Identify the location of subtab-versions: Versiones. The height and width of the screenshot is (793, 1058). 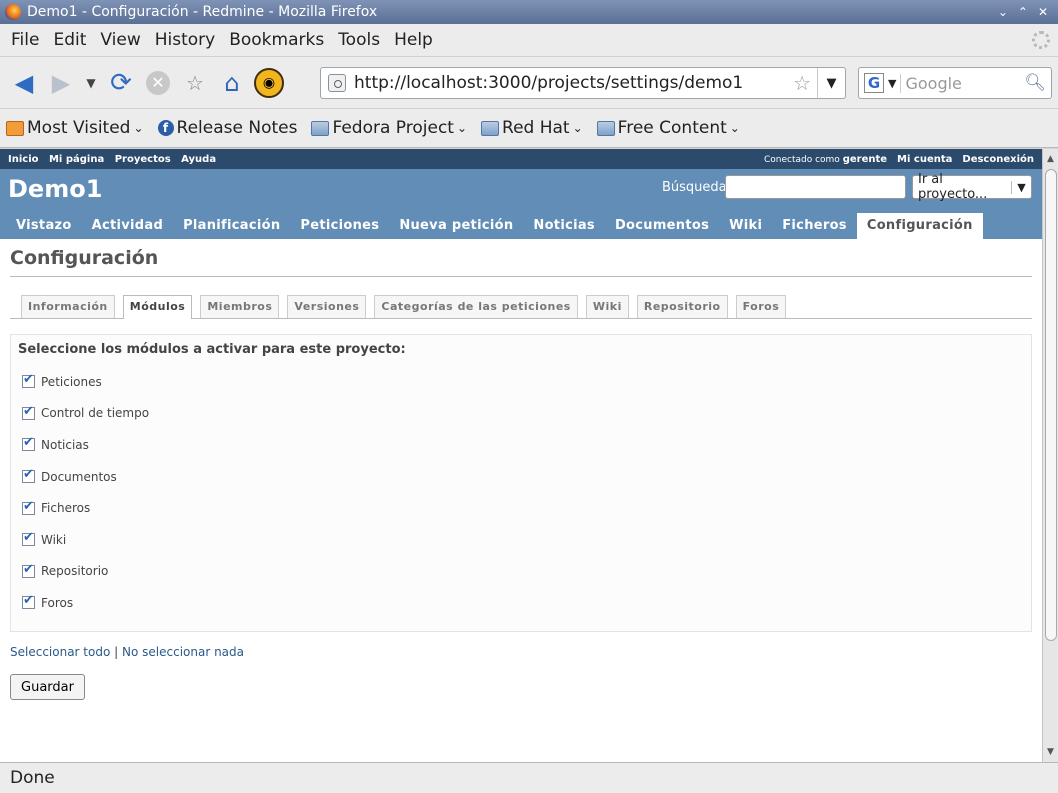
(327, 306).